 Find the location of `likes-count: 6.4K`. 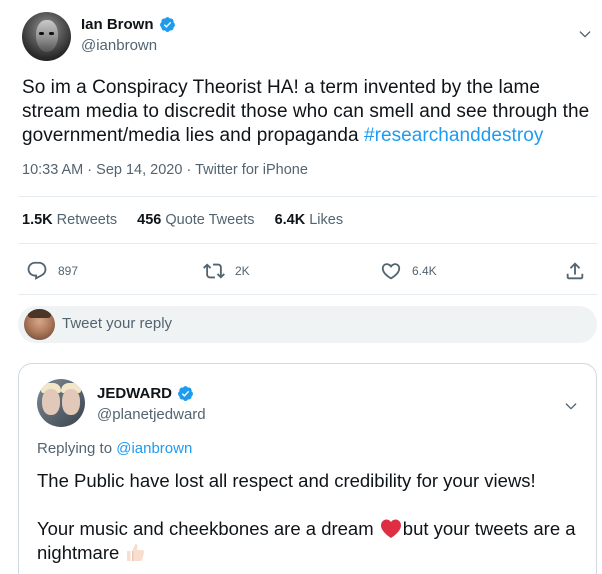

likes-count: 6.4K is located at coordinates (290, 220).